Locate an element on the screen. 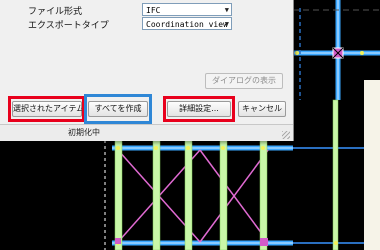 The width and height of the screenshot is (380, 250). export-type-value: Coordination view 1. is located at coordinates (188, 24).